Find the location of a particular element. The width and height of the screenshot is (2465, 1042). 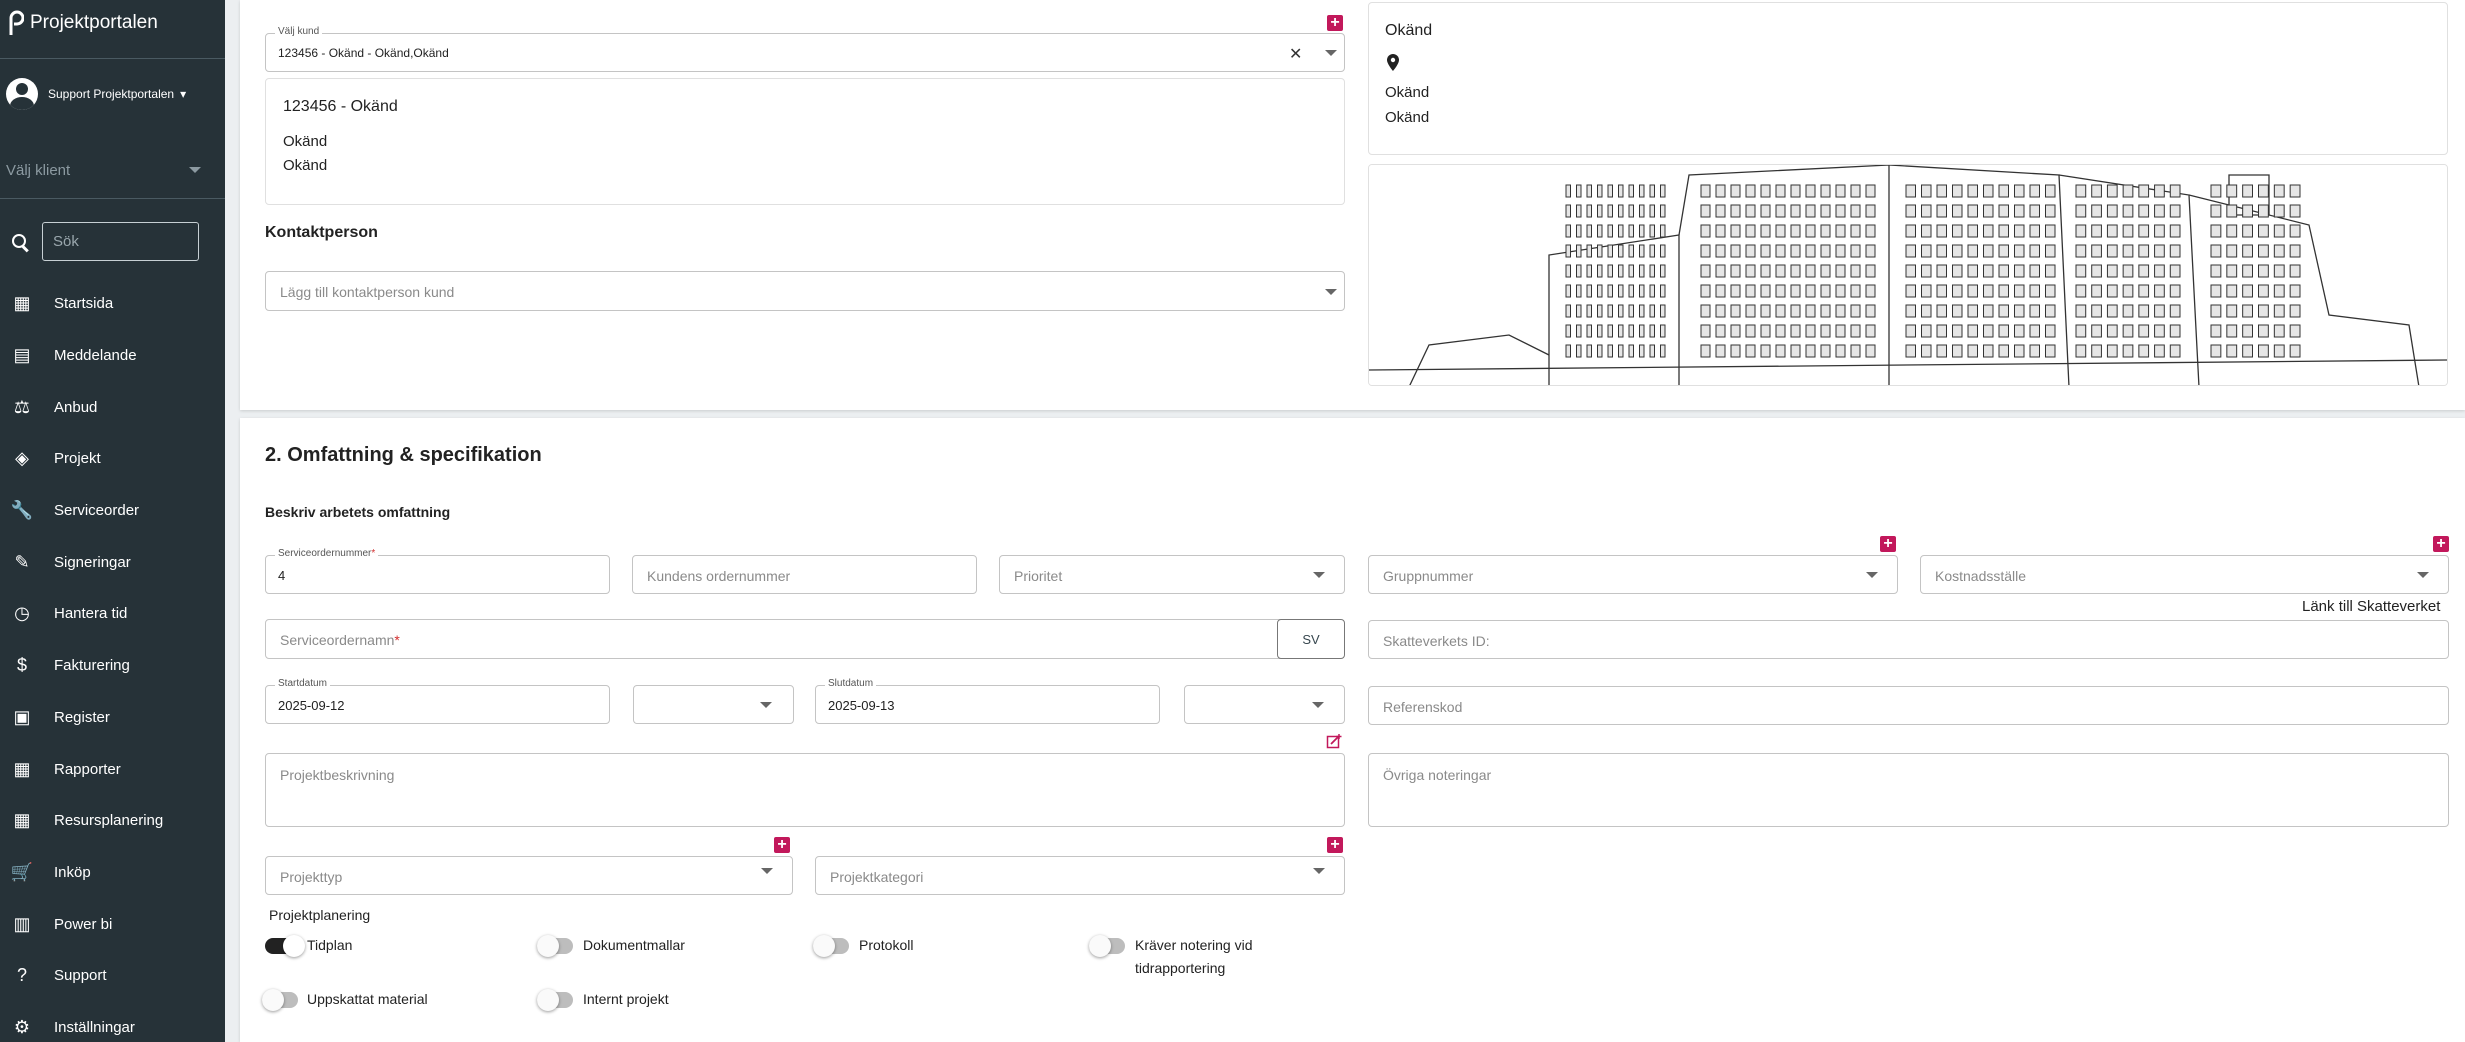

sidebar-item-inställningar: ⚙ Inställningar is located at coordinates (112, 1022).